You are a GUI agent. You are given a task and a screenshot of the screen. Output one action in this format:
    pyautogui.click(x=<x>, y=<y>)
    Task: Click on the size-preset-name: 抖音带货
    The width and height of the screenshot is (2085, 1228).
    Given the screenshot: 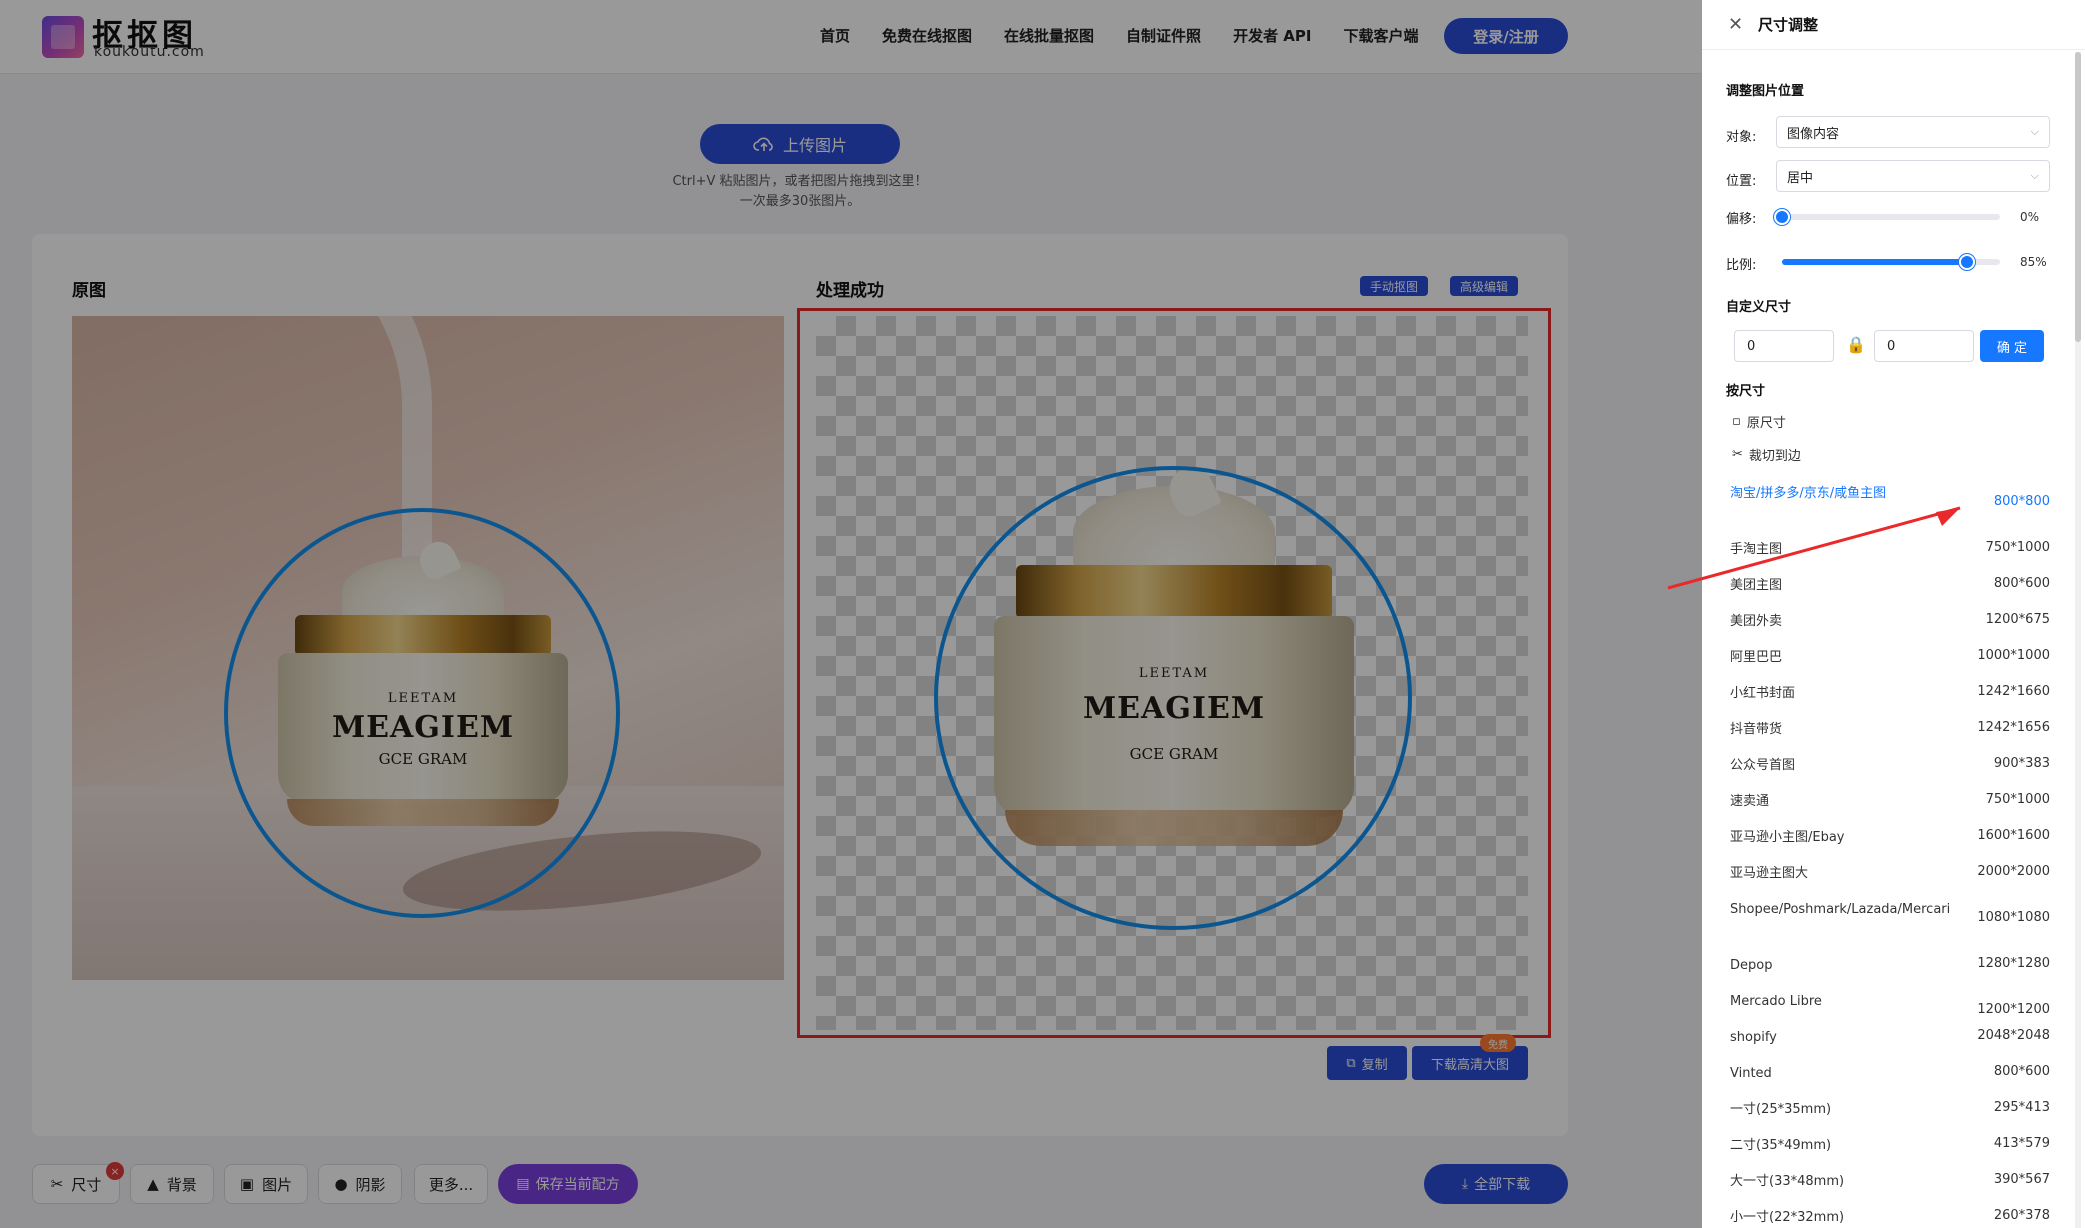 What is the action you would take?
    pyautogui.click(x=1756, y=729)
    